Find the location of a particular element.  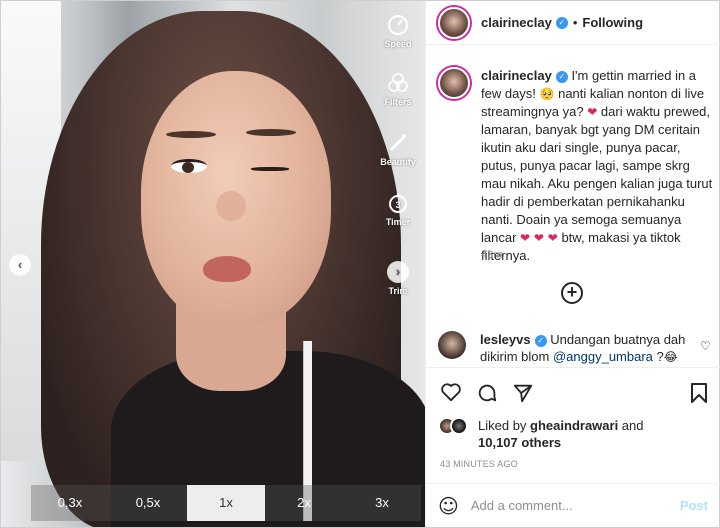

zoom-bar: 0,3x 0,5x 1x 2x 3x is located at coordinates (226, 503).